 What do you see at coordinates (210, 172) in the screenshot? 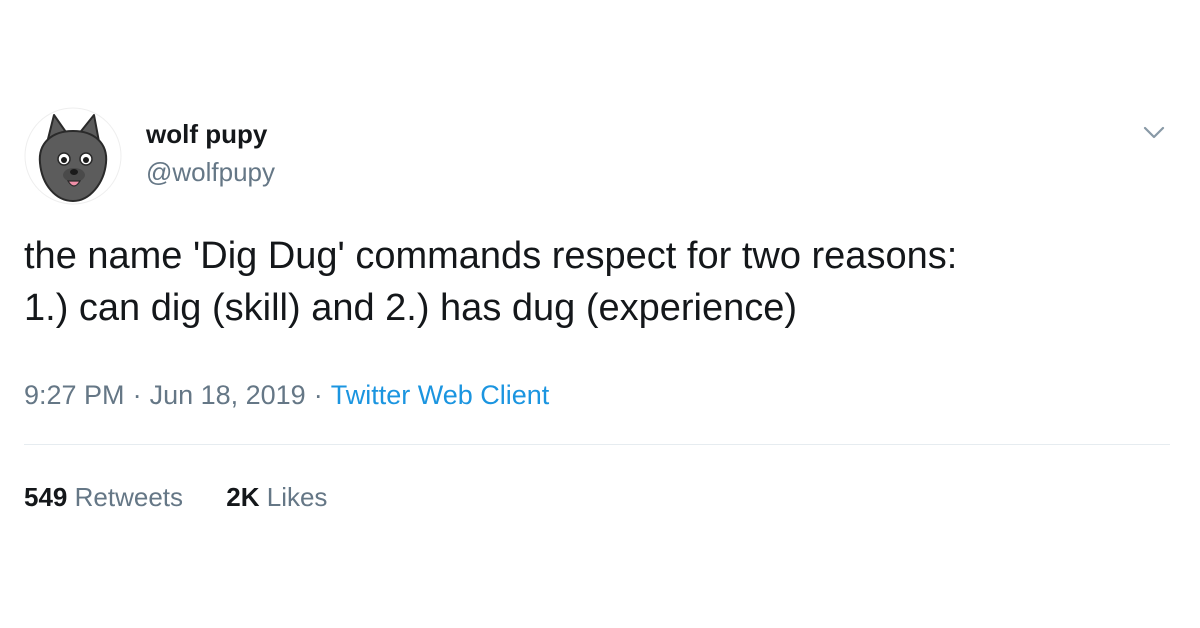
I see `user-handle: @wolfpupy` at bounding box center [210, 172].